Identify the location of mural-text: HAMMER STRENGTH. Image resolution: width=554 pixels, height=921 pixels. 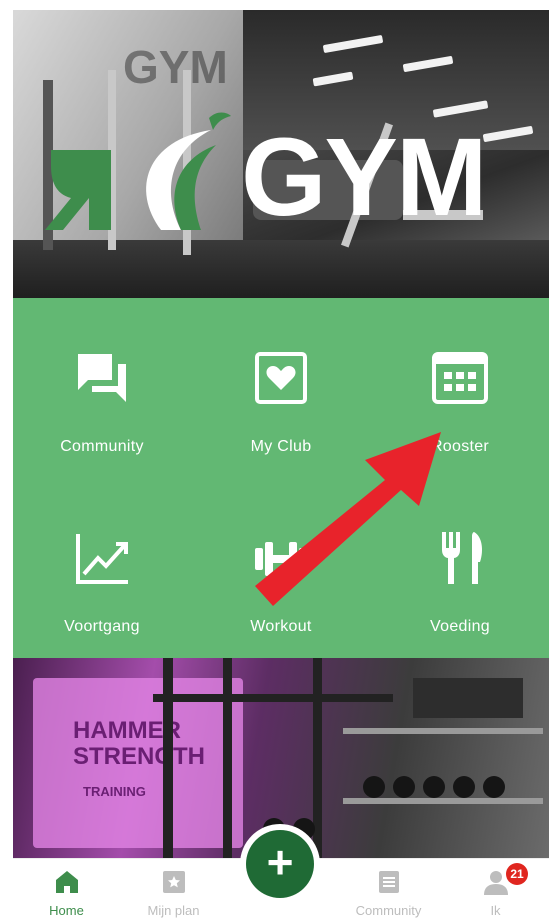
(139, 743).